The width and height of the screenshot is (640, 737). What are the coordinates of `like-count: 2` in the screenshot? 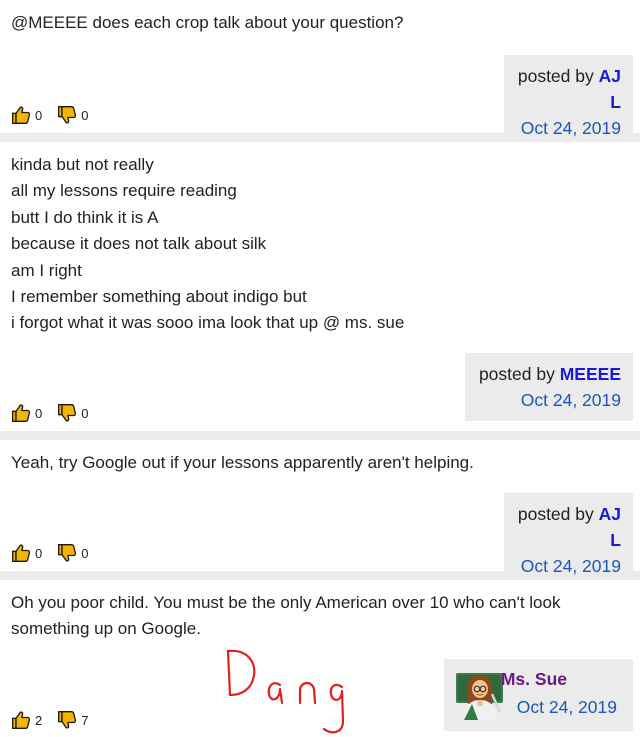 It's located at (39, 720).